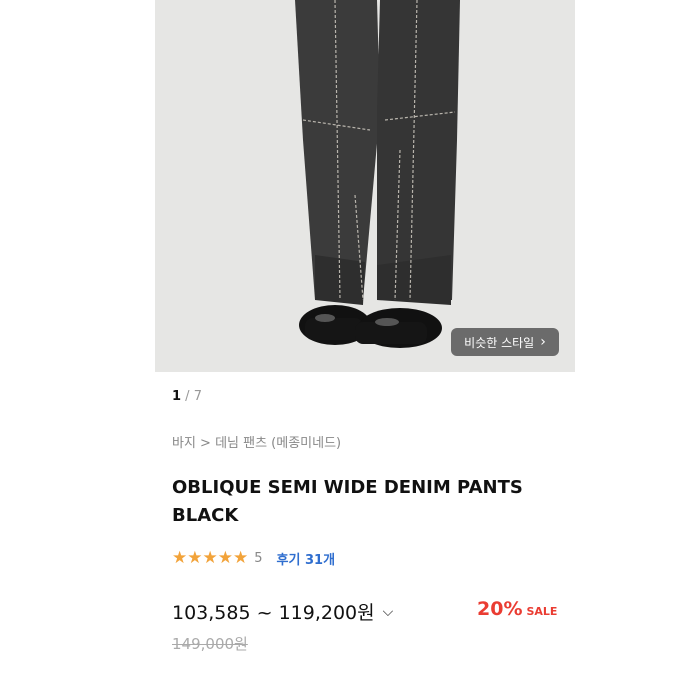 The width and height of the screenshot is (675, 675). Describe the element at coordinates (210, 644) in the screenshot. I see `original-price: 149,000원` at that location.